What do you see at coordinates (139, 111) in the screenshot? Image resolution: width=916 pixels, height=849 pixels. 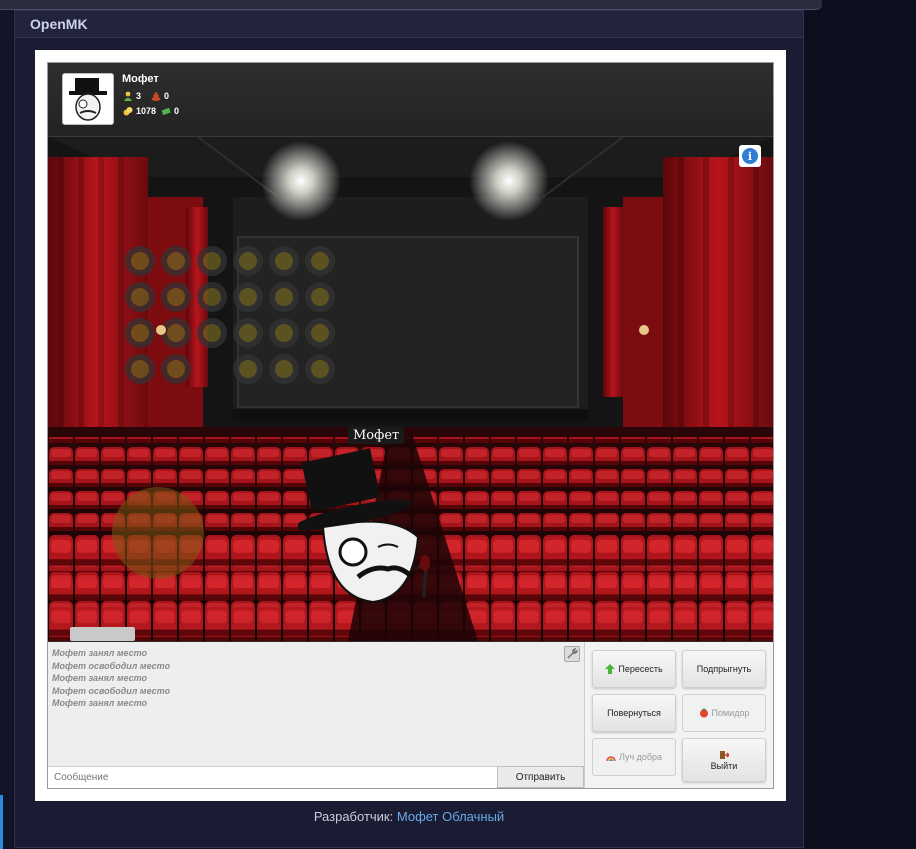 I see `stat-coins: 1078` at bounding box center [139, 111].